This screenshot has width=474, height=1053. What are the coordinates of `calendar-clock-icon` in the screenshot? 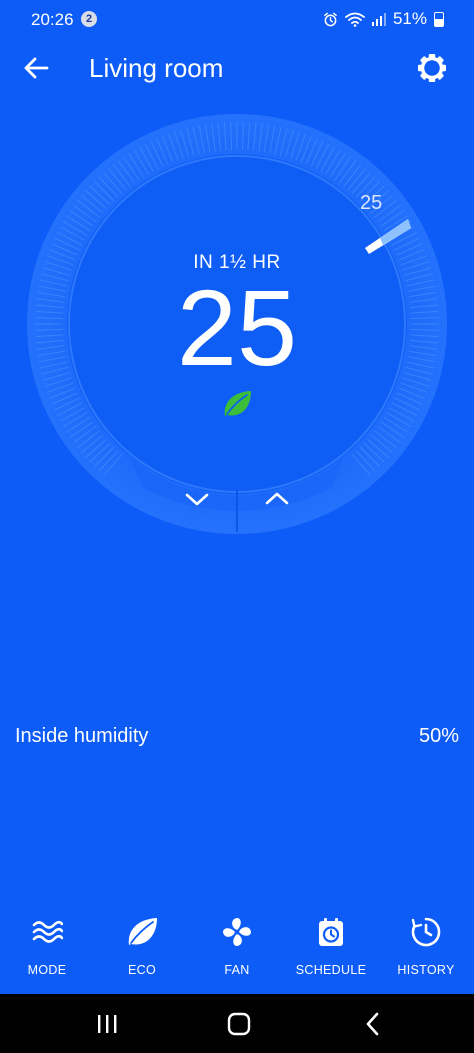 It's located at (331, 932).